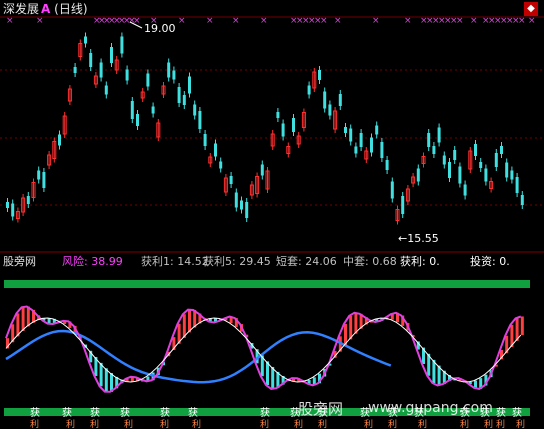 The image size is (544, 429). Describe the element at coordinates (321, 409) in the screenshot. I see `watermark-cn: 股旁网` at that location.